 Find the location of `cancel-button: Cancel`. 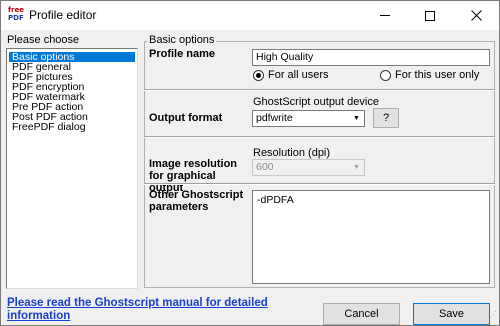

cancel-button: Cancel is located at coordinates (361, 314).